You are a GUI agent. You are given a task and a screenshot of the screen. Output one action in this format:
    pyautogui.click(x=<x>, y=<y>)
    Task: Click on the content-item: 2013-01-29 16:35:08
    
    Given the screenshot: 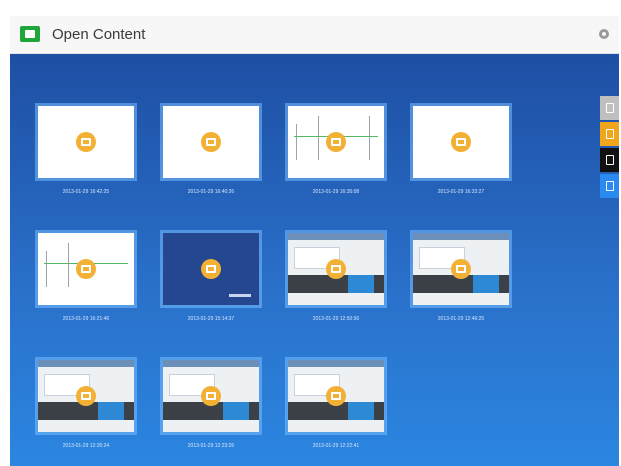 What is the action you would take?
    pyautogui.click(x=336, y=150)
    